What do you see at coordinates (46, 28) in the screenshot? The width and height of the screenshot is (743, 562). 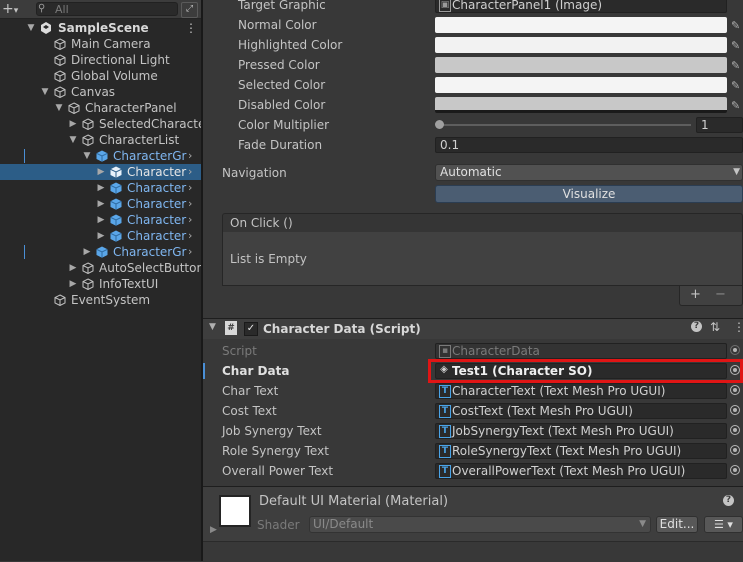 I see `unity-scene-icon` at bounding box center [46, 28].